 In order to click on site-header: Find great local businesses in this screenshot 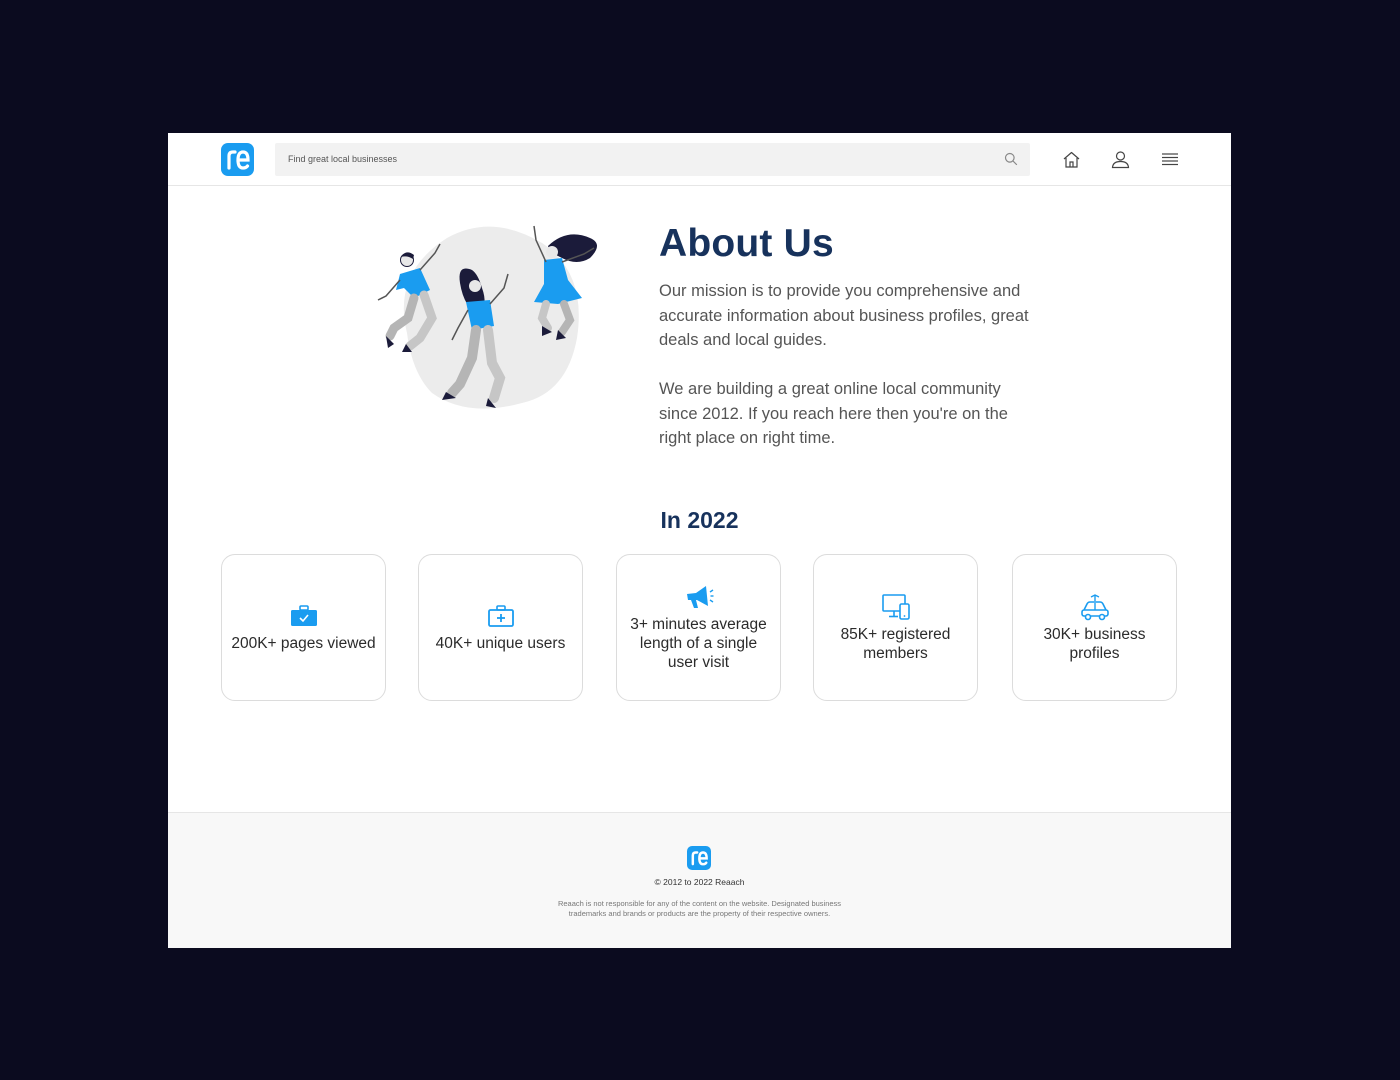, I will do `click(699, 159)`.